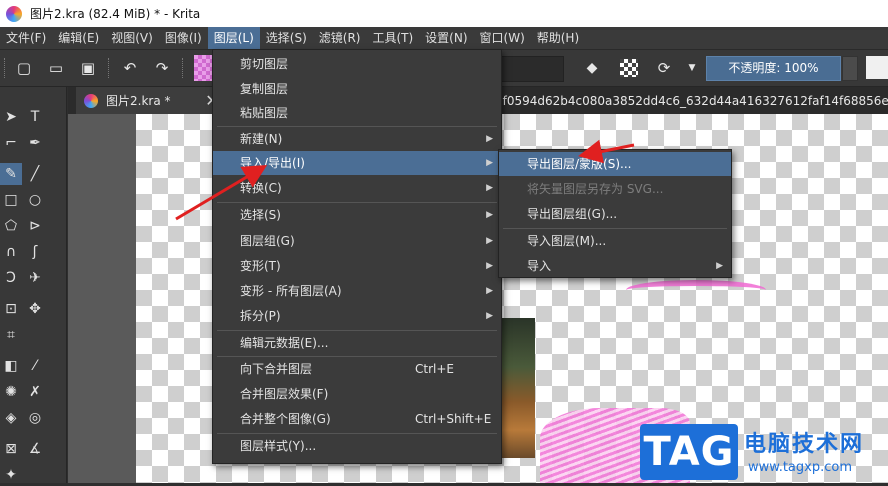 The image size is (888, 486). Describe the element at coordinates (606, 151) in the screenshot. I see `red-arrow-to-export-layer` at that location.